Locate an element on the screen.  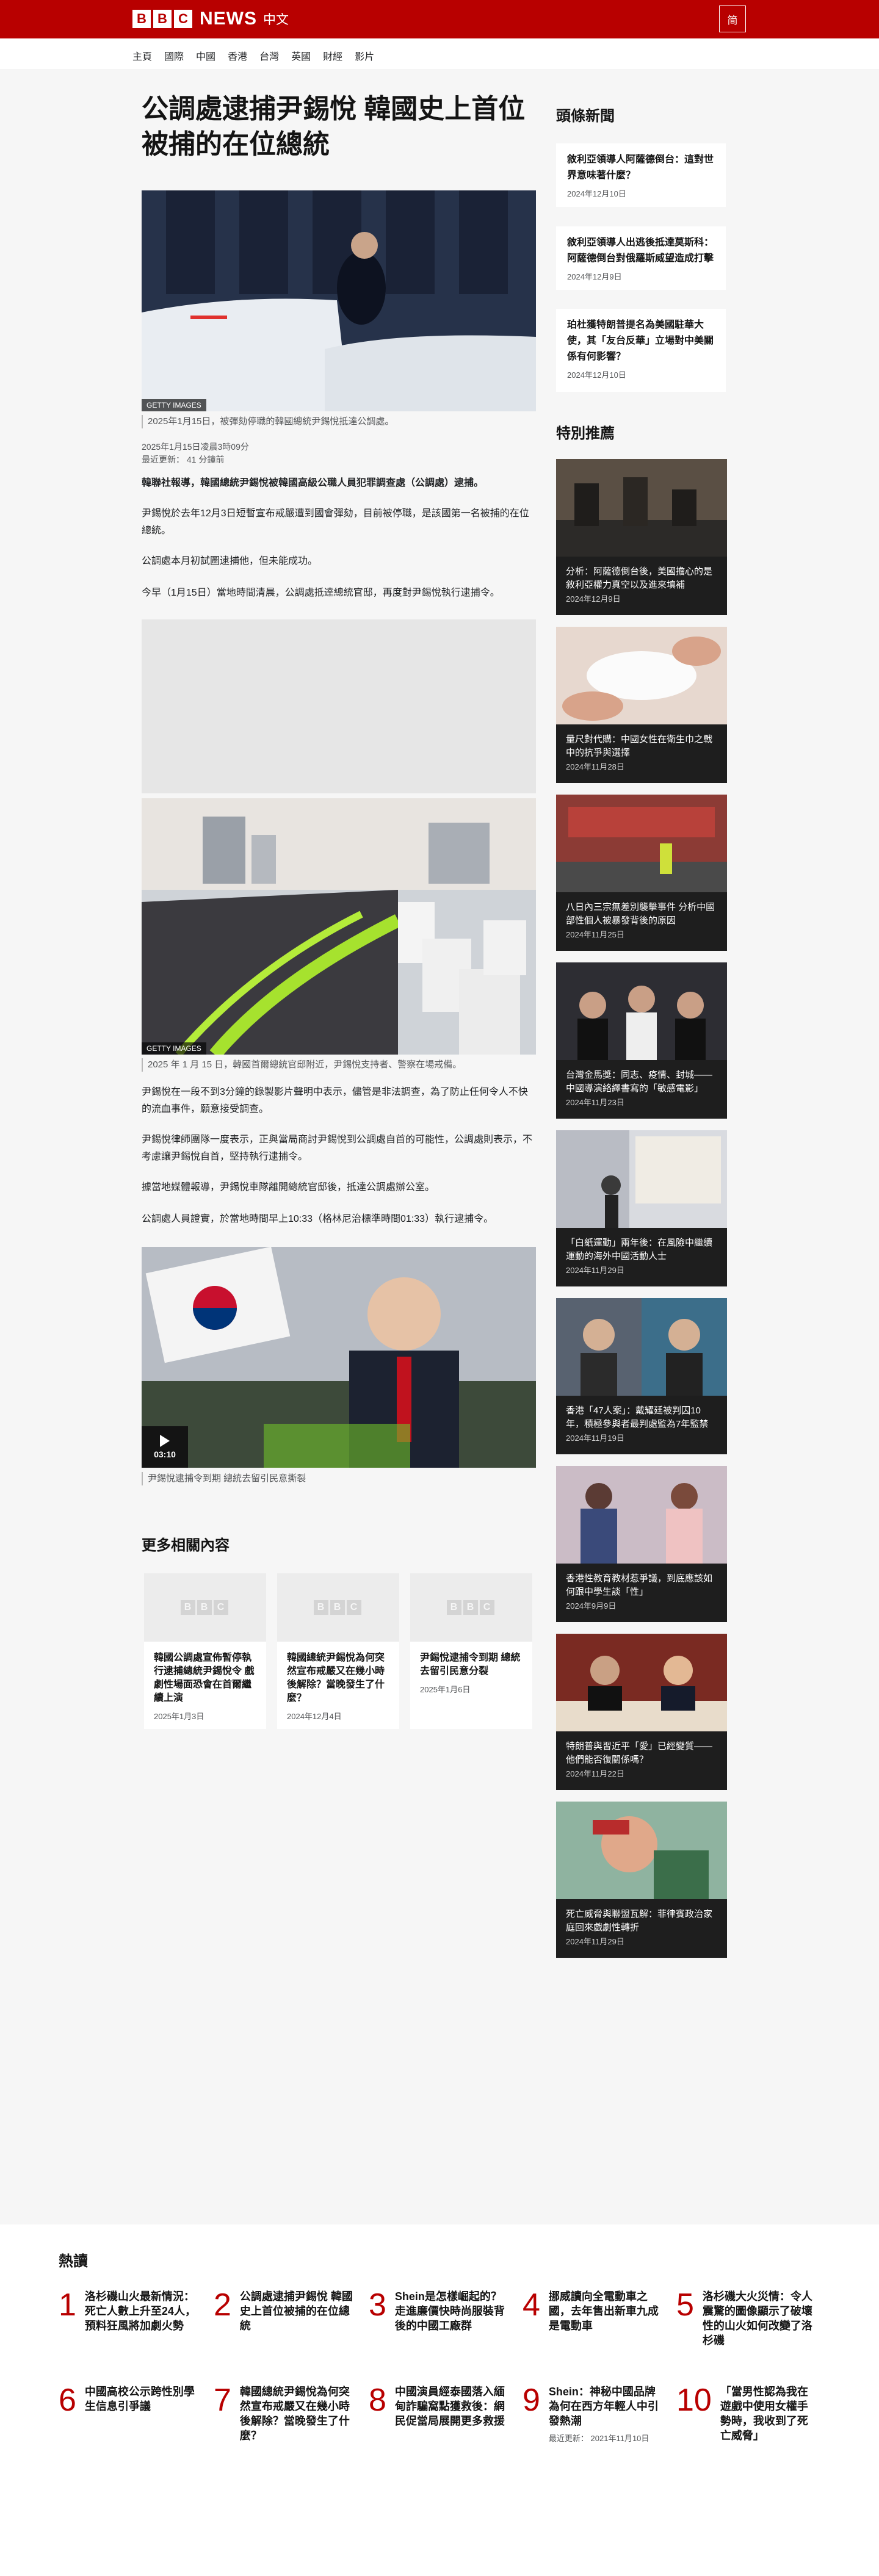
simplified-chinese-toggle: 简 is located at coordinates (733, 18).